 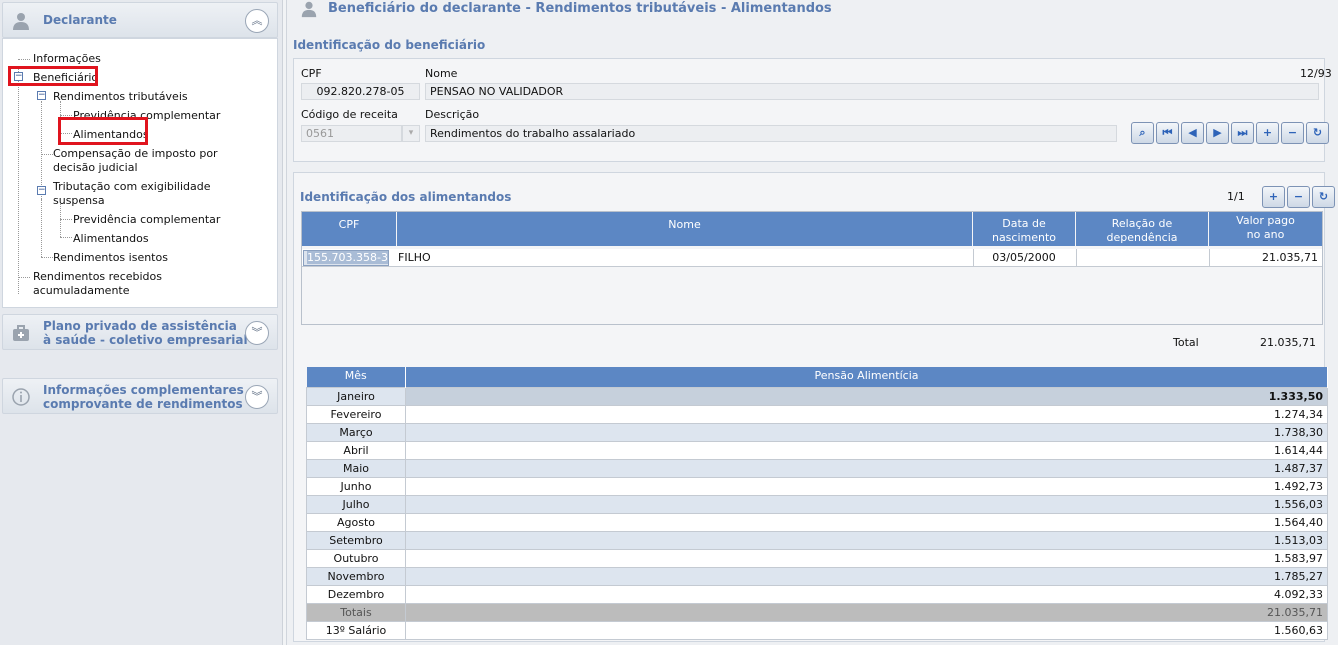 I want to click on pensao-value-cell: 1.738,30, so click(x=866, y=432).